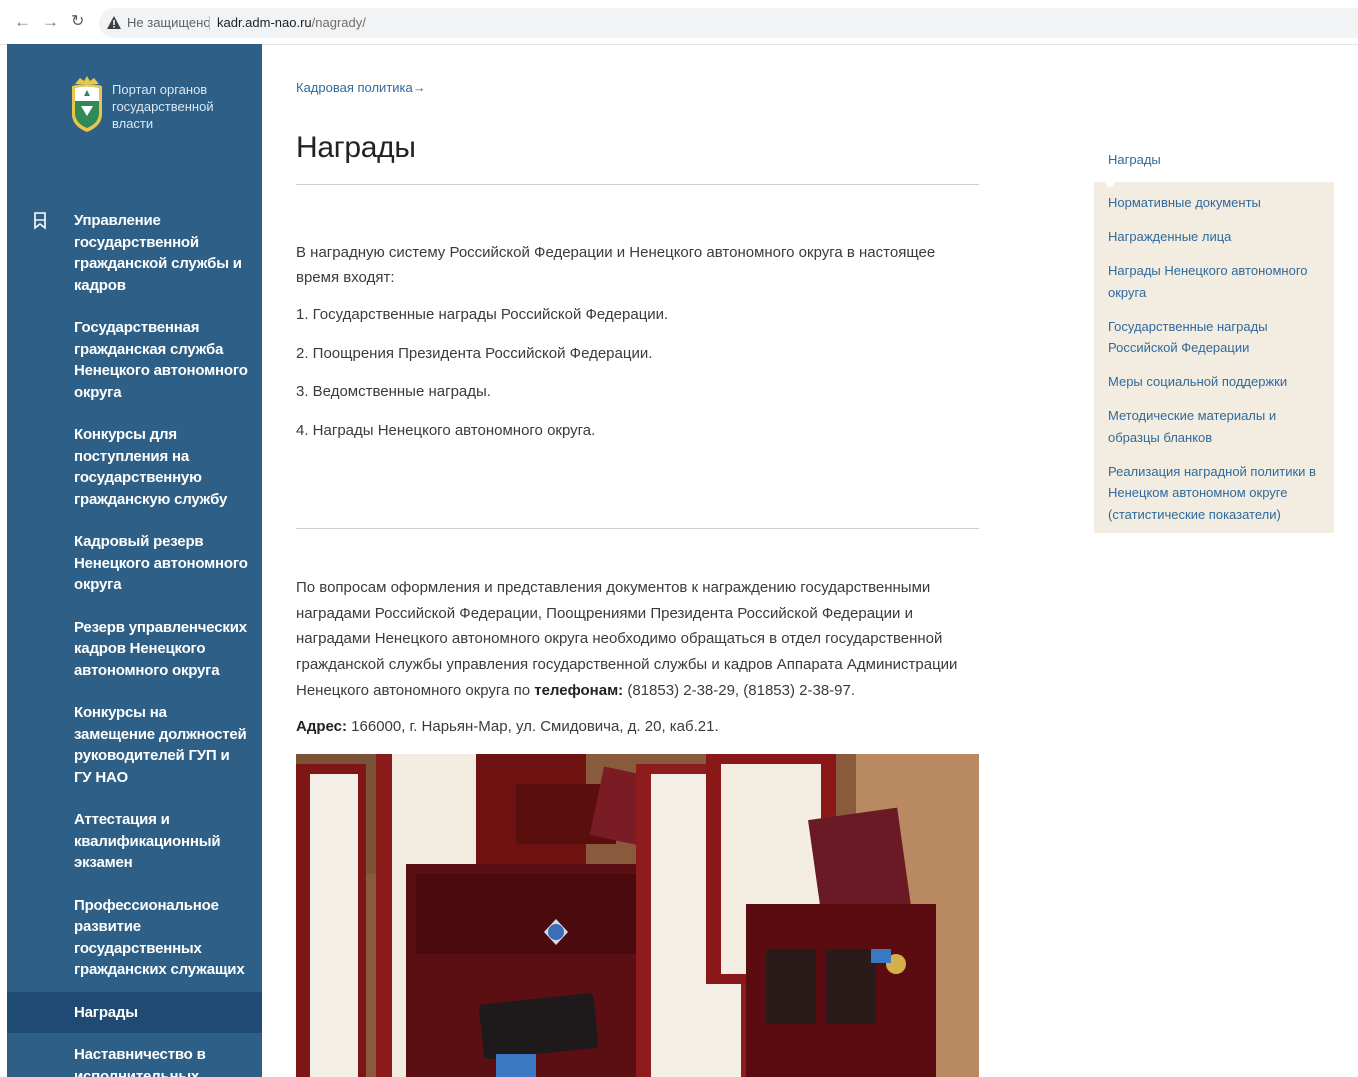  What do you see at coordinates (361, 87) in the screenshot?
I see `breadcrumb: Кадровая политика→` at bounding box center [361, 87].